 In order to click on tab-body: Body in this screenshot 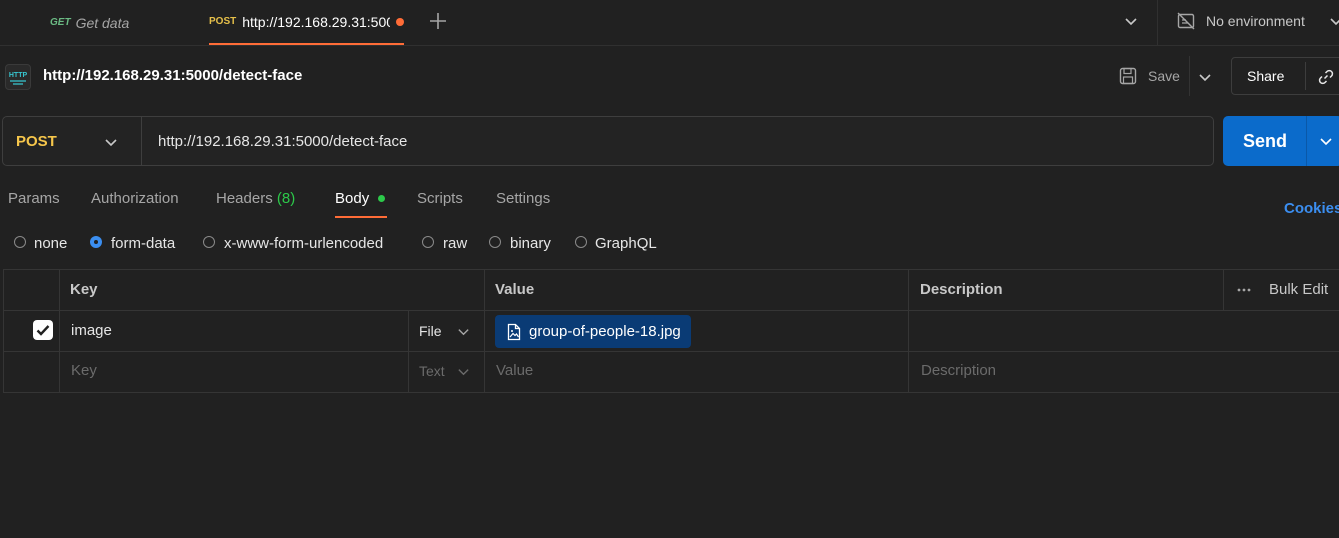, I will do `click(352, 198)`.